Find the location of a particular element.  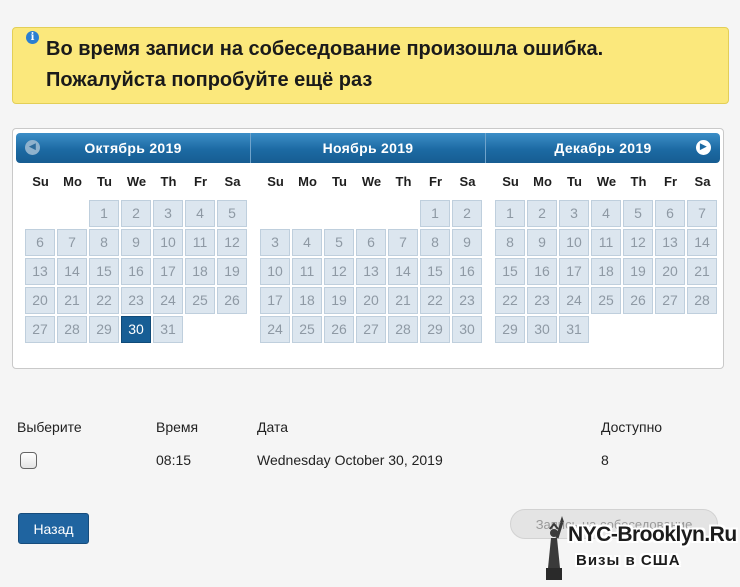

chevron-right-icon: ▶ is located at coordinates (703, 147).